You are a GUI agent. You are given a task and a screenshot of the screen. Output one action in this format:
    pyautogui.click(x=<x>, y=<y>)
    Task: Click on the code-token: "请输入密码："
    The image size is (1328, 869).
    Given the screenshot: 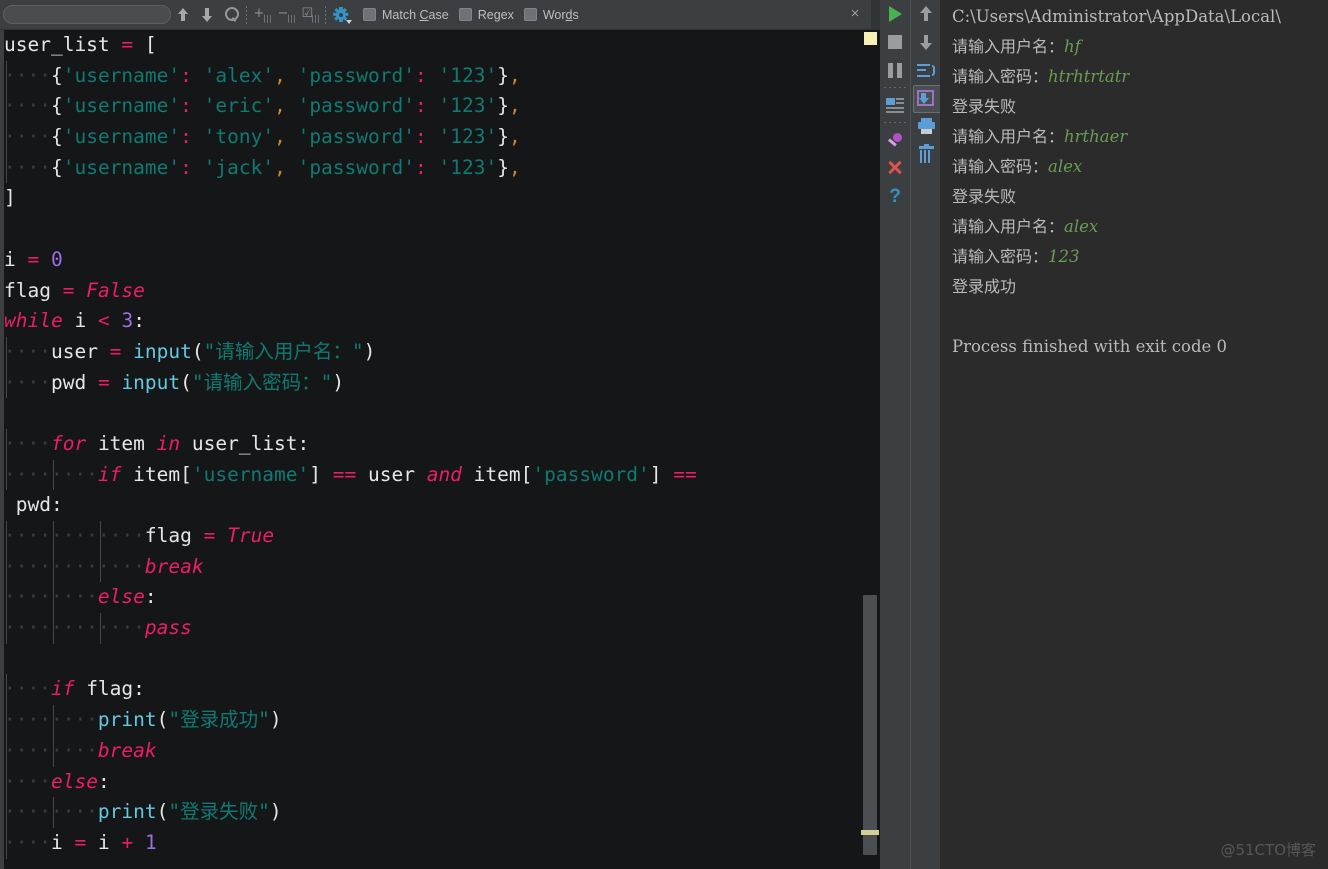 What is the action you would take?
    pyautogui.click(x=262, y=382)
    